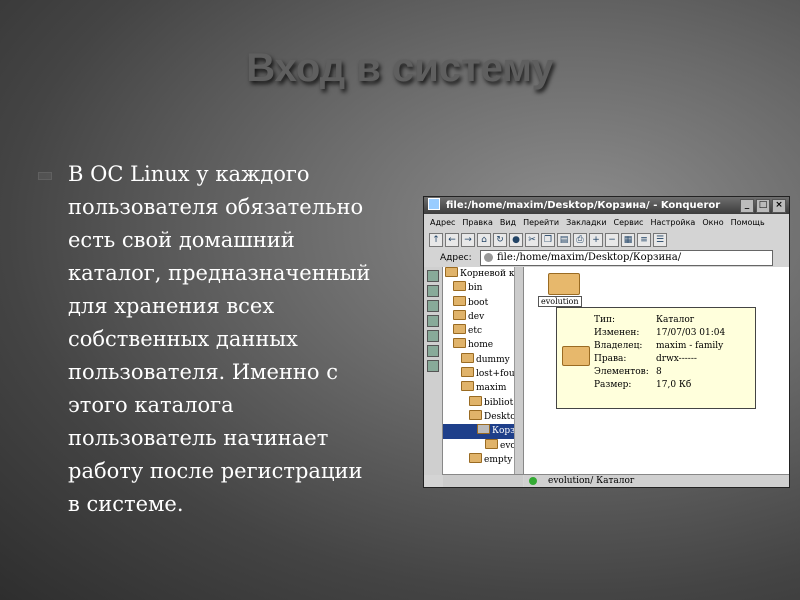 Image resolution: width=800 pixels, height=600 pixels. Describe the element at coordinates (779, 206) in the screenshot. I see `close-button: ×` at that location.